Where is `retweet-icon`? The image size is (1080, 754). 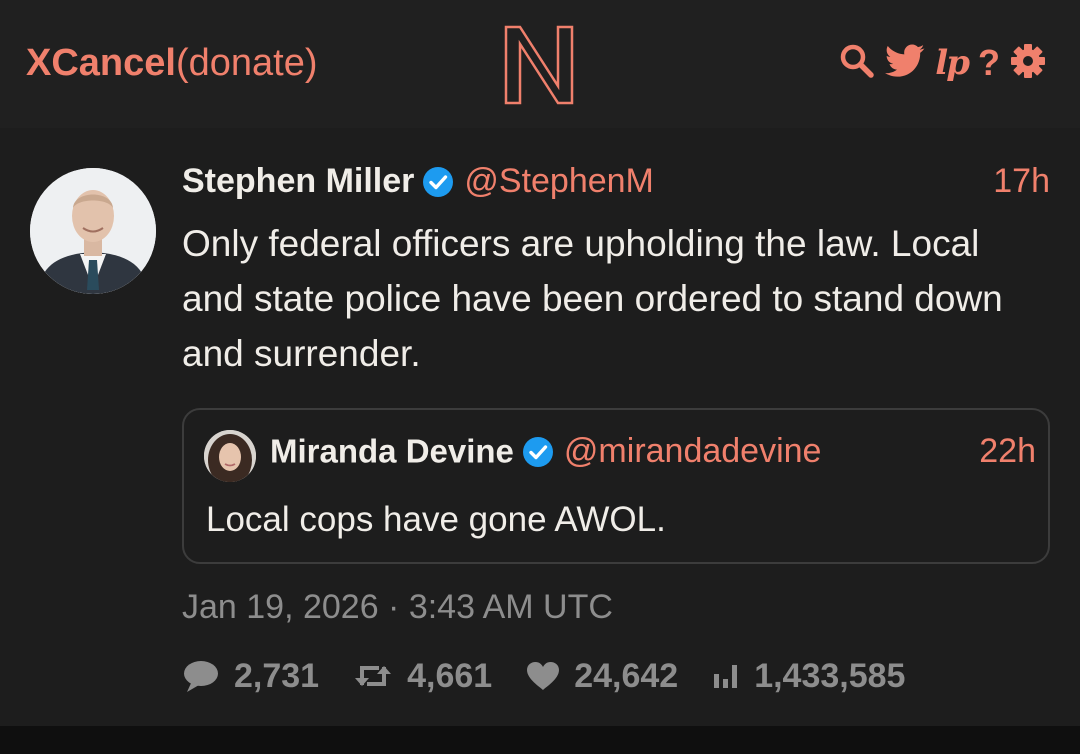 retweet-icon is located at coordinates (373, 676).